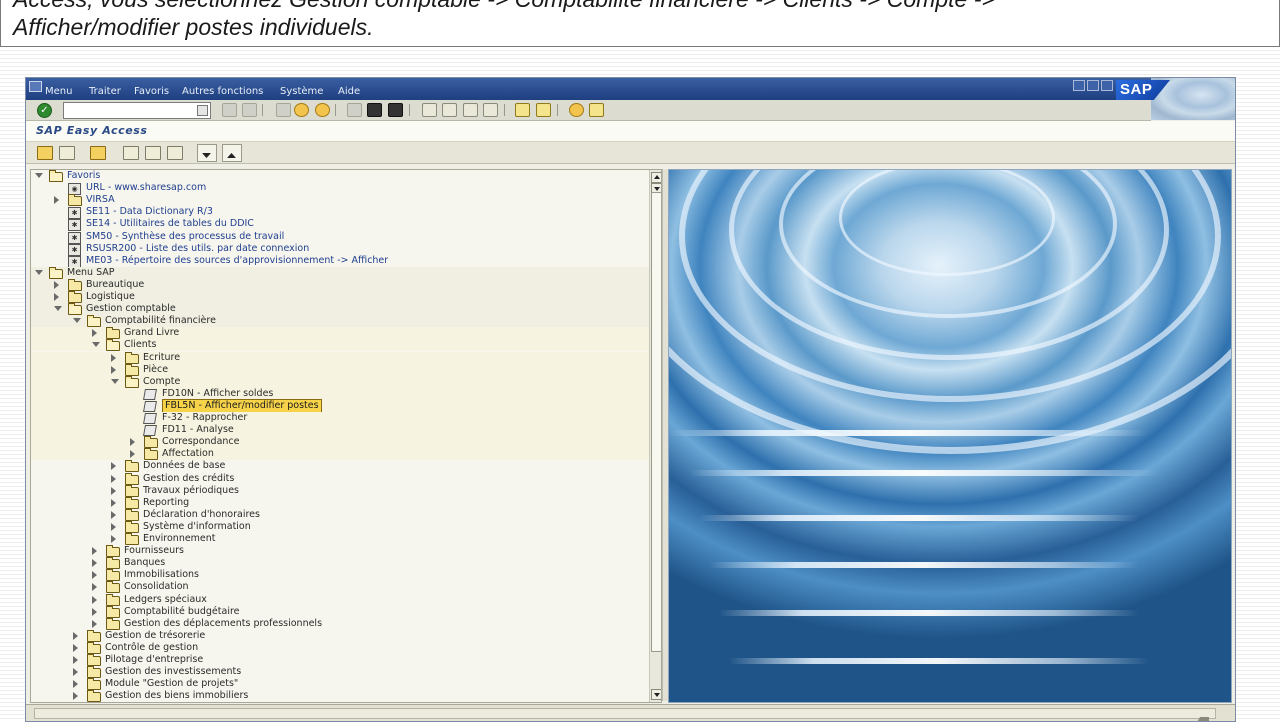 The width and height of the screenshot is (1280, 722). I want to click on shortcut-icon, so click(543, 110).